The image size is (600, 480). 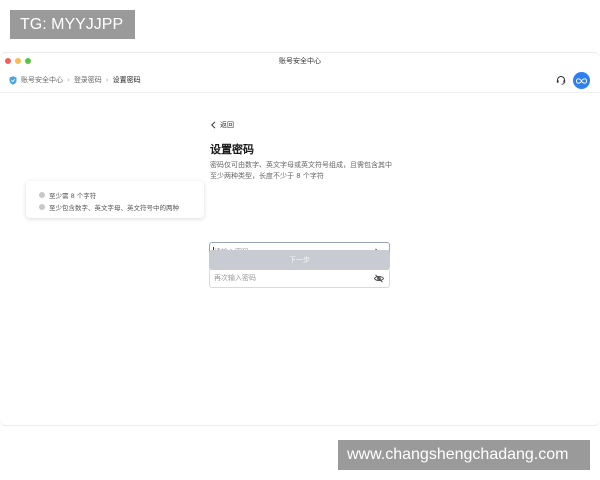 I want to click on password-rules-tooltip: 至少需 8 个字符 至少包含数字、英文字母、英文符号中的两种, so click(x=115, y=199).